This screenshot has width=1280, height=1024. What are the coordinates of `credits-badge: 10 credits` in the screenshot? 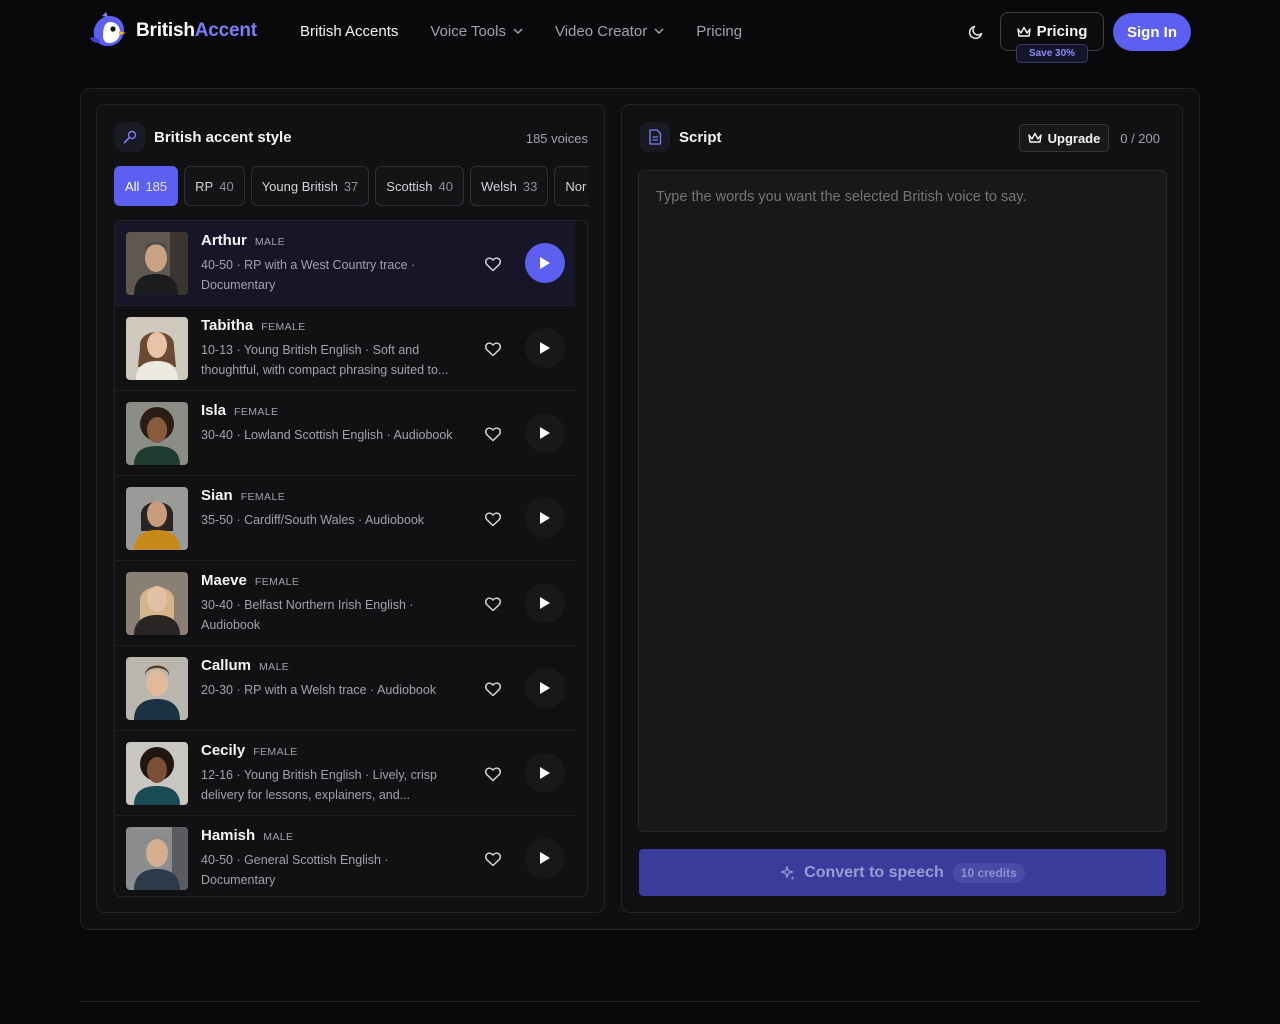 It's located at (988, 872).